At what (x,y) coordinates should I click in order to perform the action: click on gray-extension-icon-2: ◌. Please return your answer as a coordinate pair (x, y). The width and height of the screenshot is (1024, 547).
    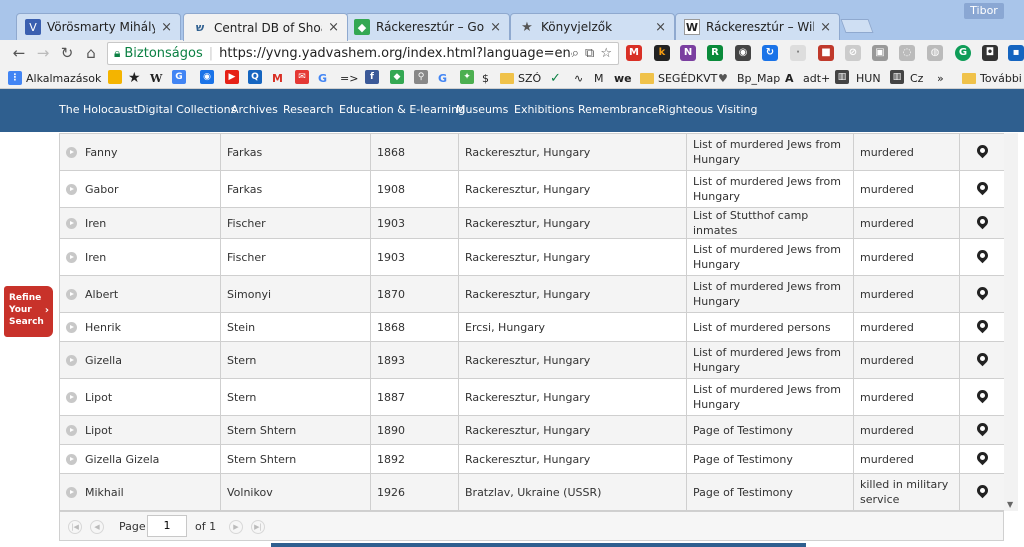
    Looking at the image, I should click on (907, 53).